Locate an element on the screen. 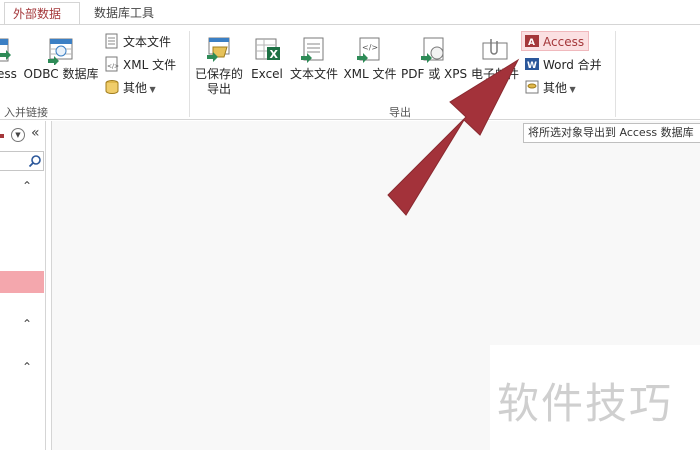  import-text-file-button: 文本文件 is located at coordinates (137, 42).